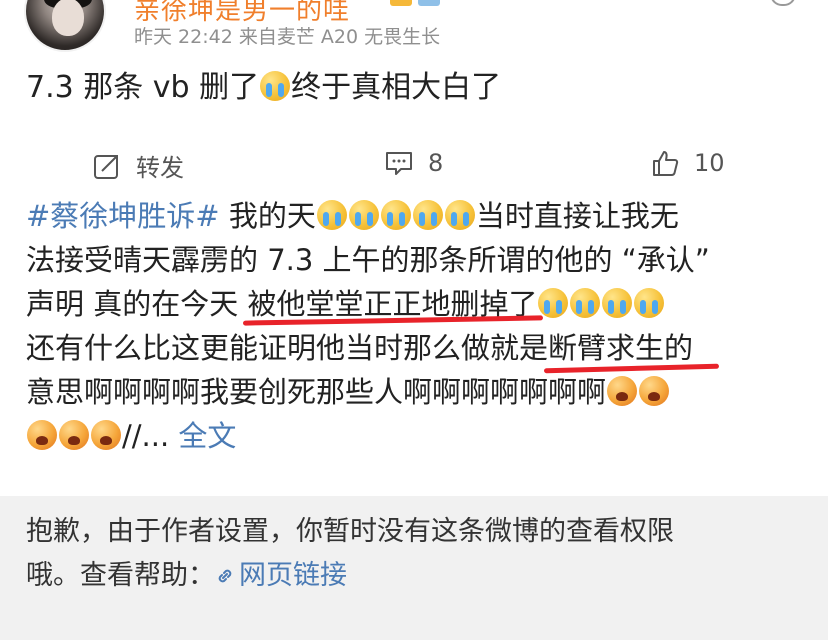 Image resolution: width=828 pixels, height=640 pixels. Describe the element at coordinates (106, 166) in the screenshot. I see `repost-icon` at that location.